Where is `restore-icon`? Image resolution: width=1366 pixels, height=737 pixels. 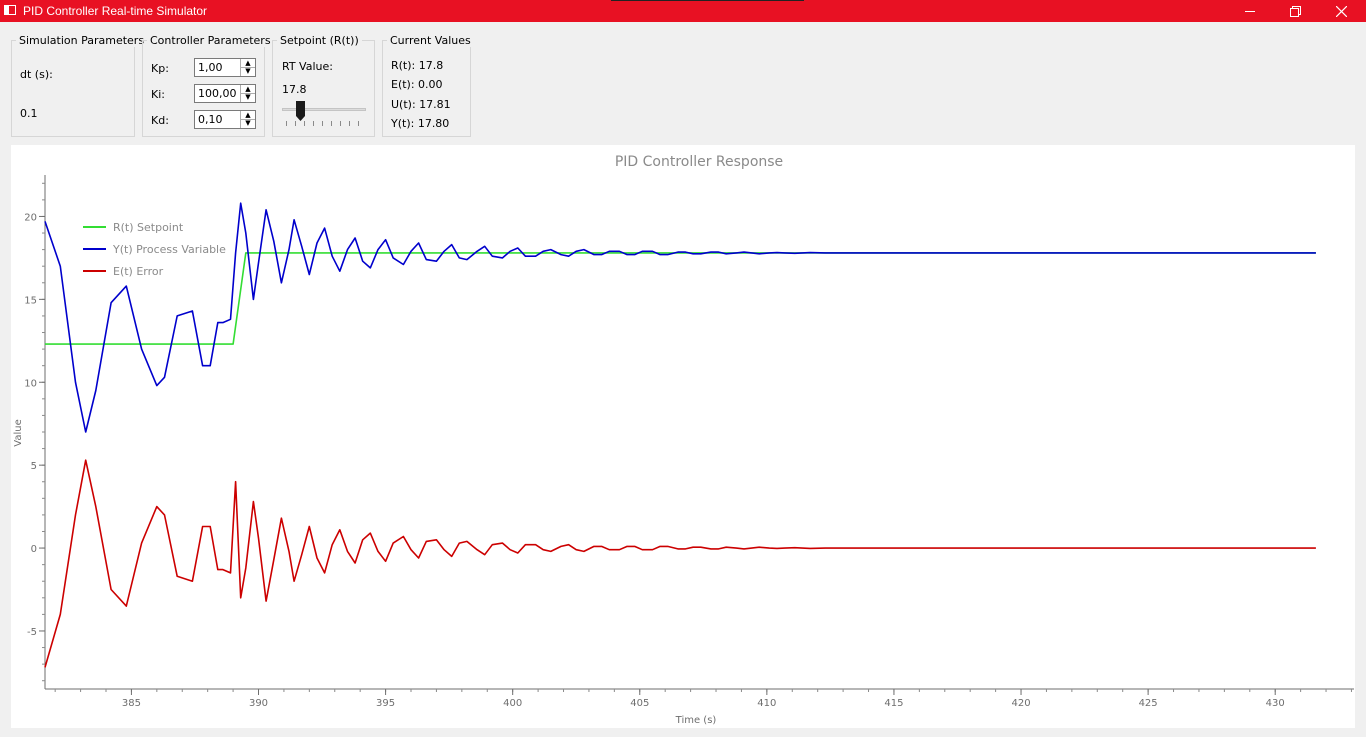 restore-icon is located at coordinates (1295, 11).